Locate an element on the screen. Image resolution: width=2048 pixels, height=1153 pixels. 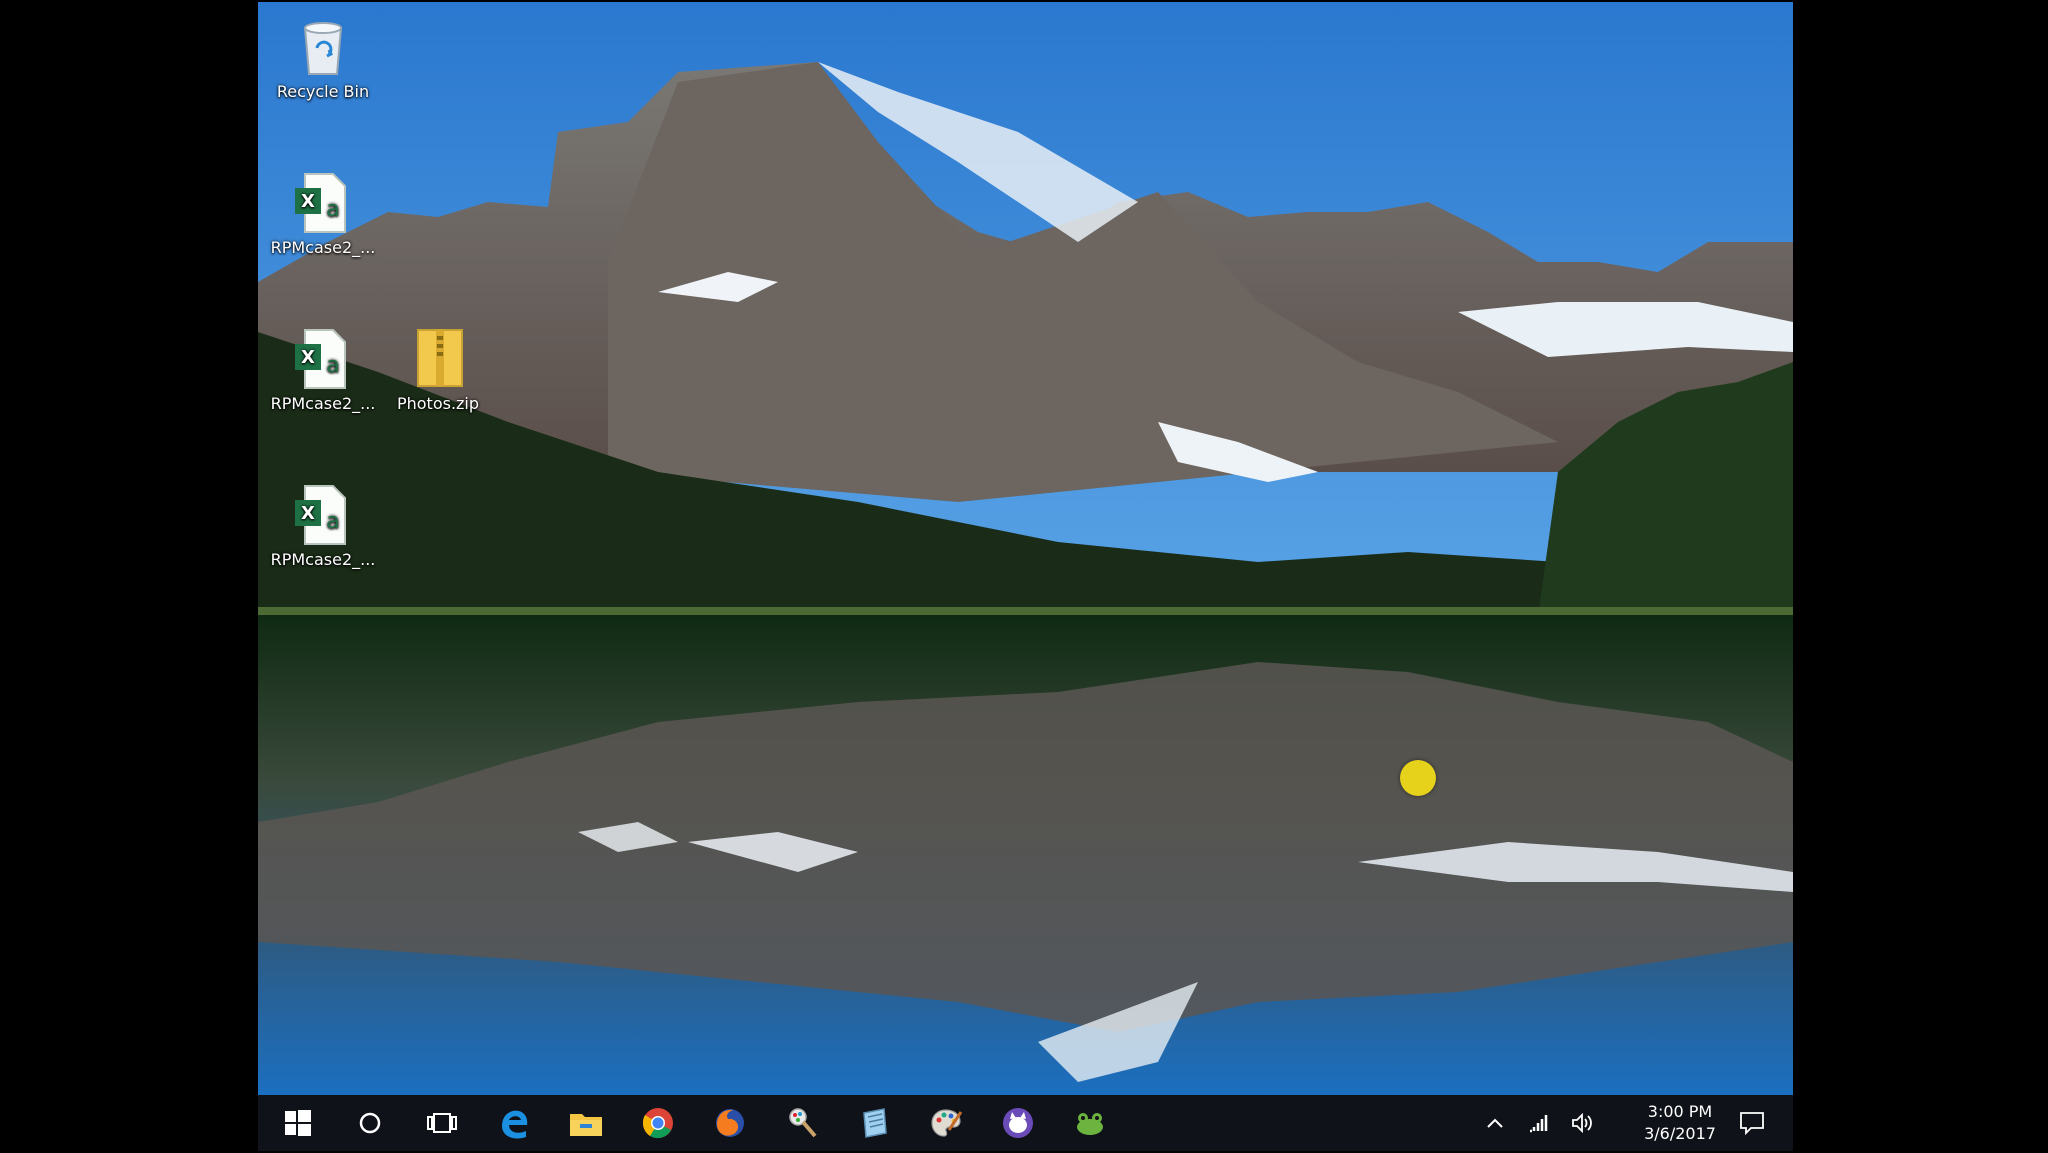
taskbar-purple-app is located at coordinates (1018, 1123).